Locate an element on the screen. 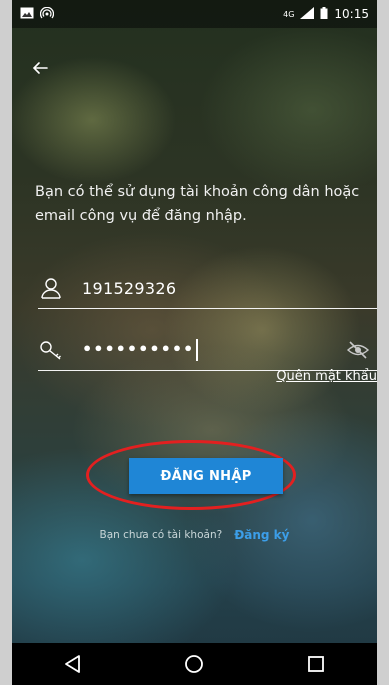  recents-square-icon is located at coordinates (316, 664).